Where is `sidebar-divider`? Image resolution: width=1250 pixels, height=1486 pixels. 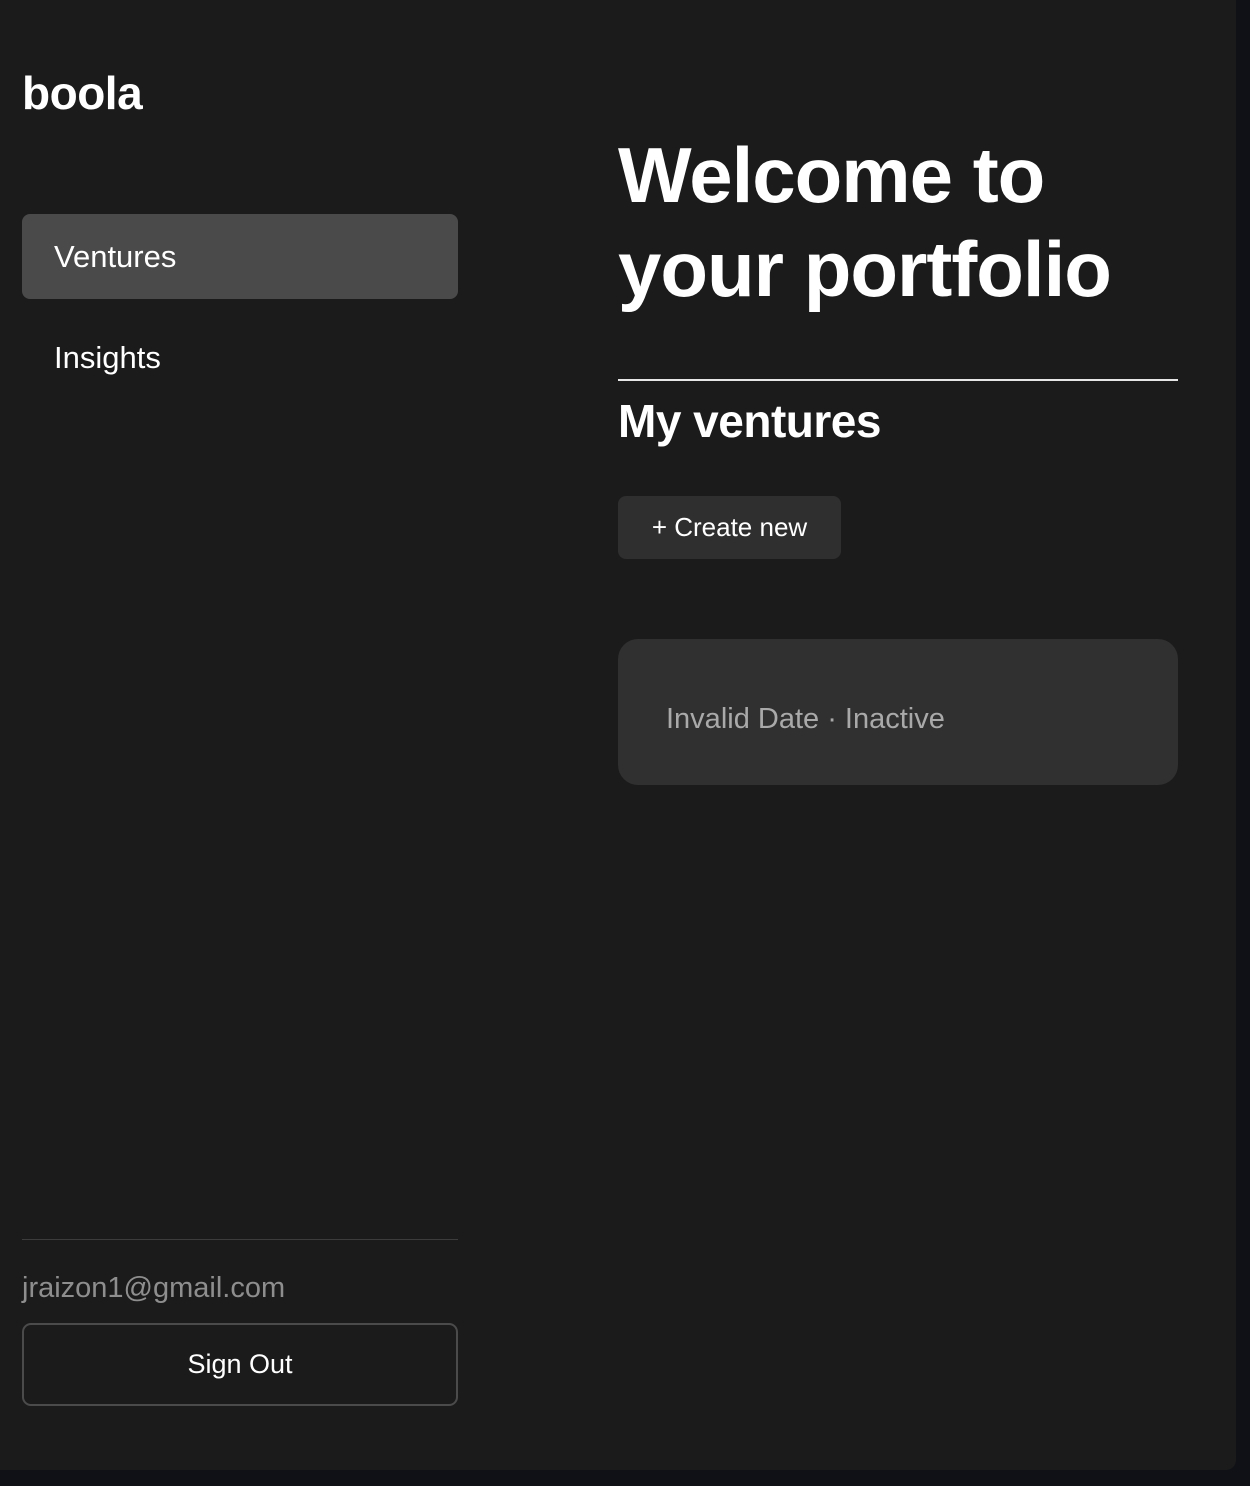 sidebar-divider is located at coordinates (240, 1239).